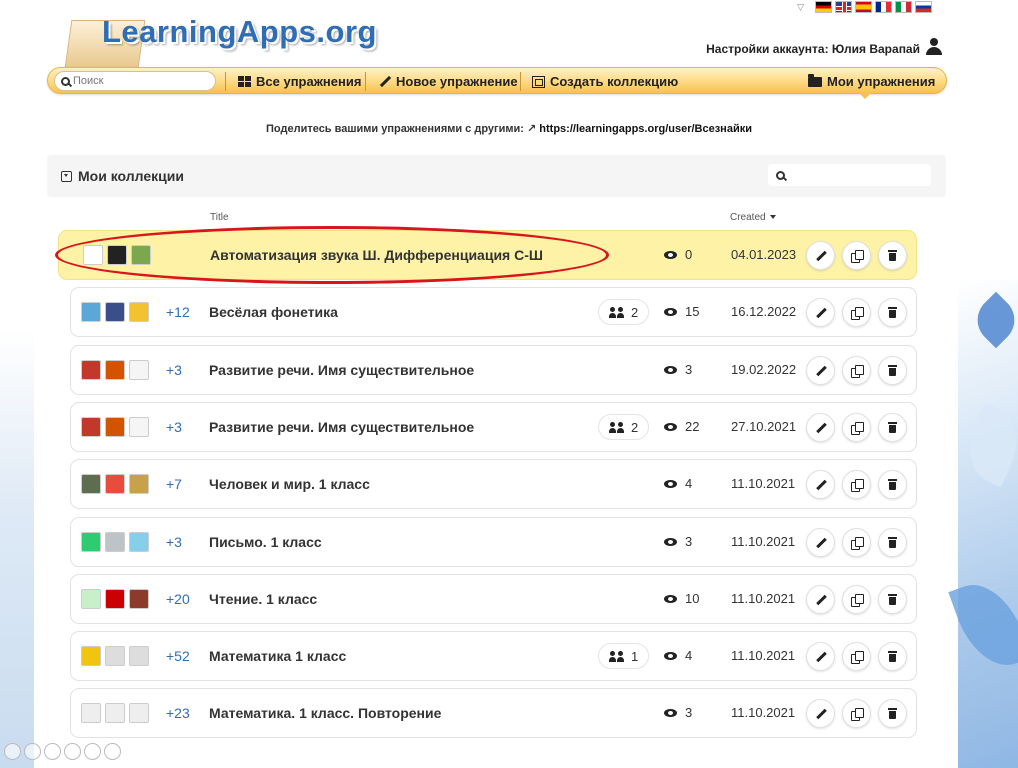 This screenshot has height=768, width=1018. Describe the element at coordinates (863, 7) in the screenshot. I see `flag-es-icon` at that location.